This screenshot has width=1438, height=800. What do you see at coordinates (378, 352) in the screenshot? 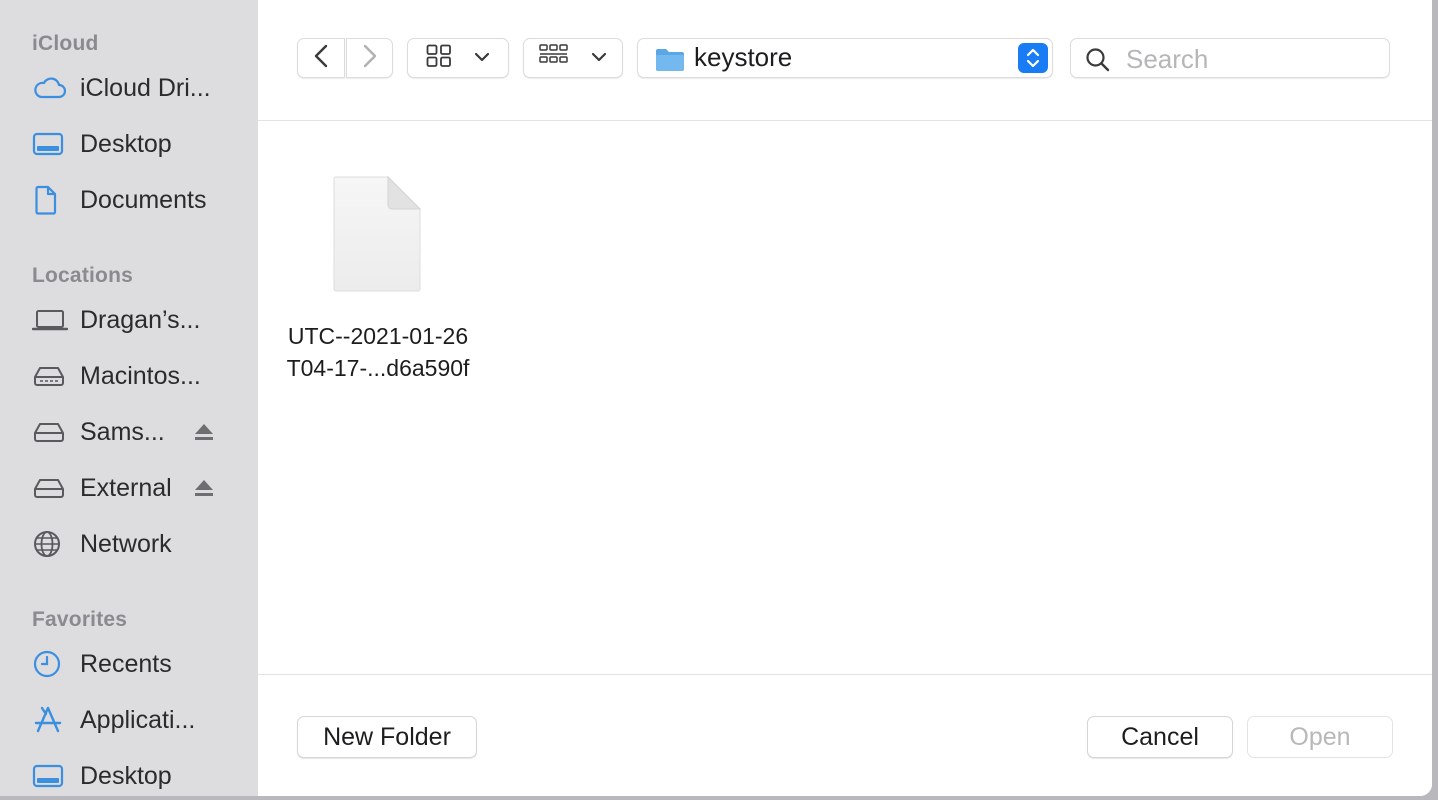
I see `file-name: UTC--2021-01-26 T04-17-...d6a590f` at bounding box center [378, 352].